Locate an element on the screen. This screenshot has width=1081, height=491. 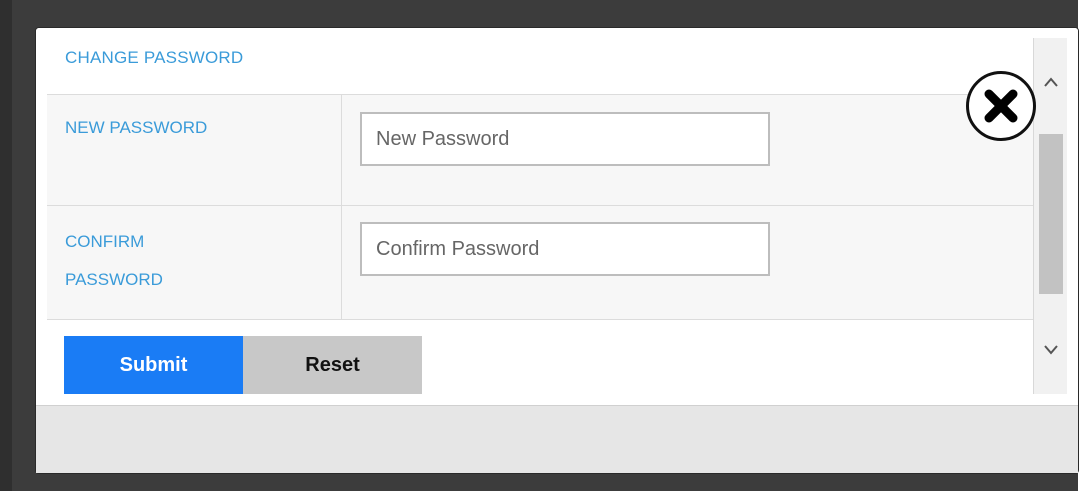
chevron-up-icon is located at coordinates (1051, 81).